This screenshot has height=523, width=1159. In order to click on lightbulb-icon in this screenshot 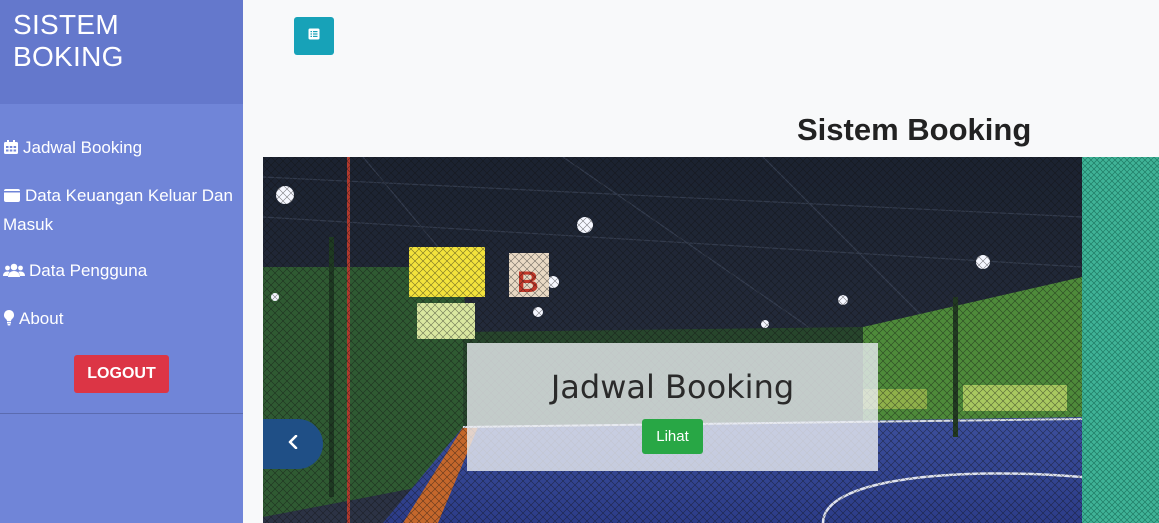, I will do `click(9, 320)`.